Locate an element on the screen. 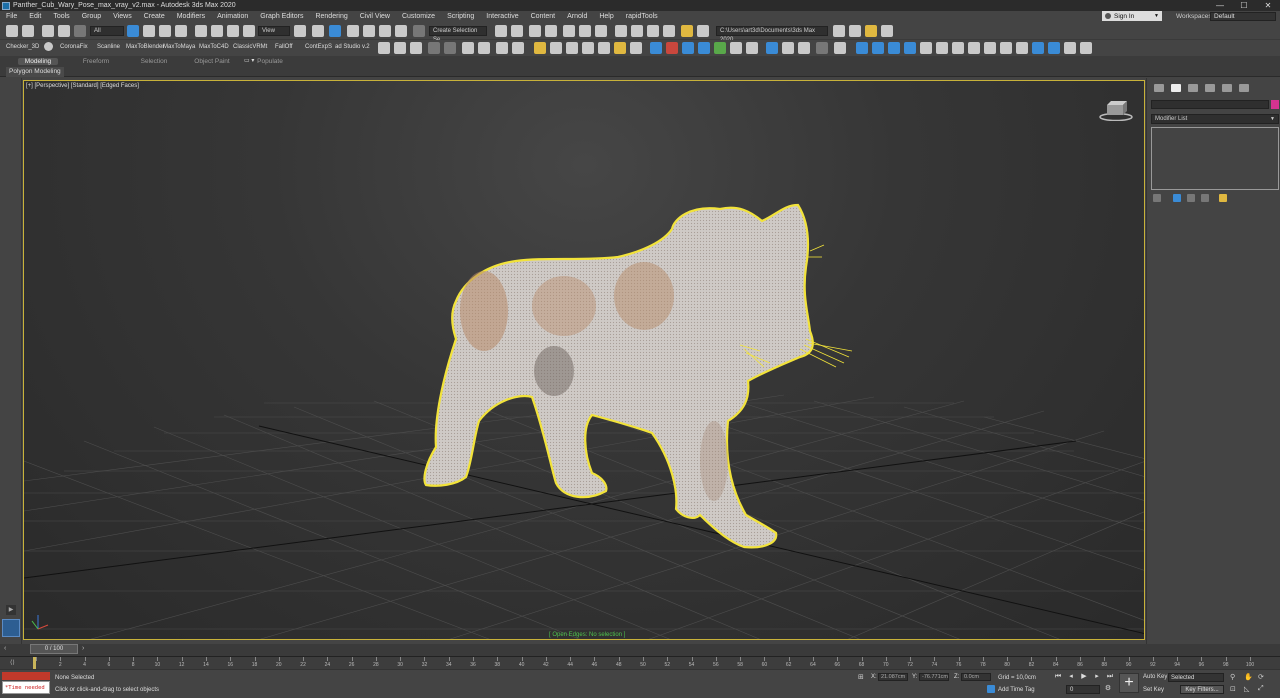 This screenshot has height=698, width=1280. menu-graph-editors: Graph Editors is located at coordinates (281, 16).